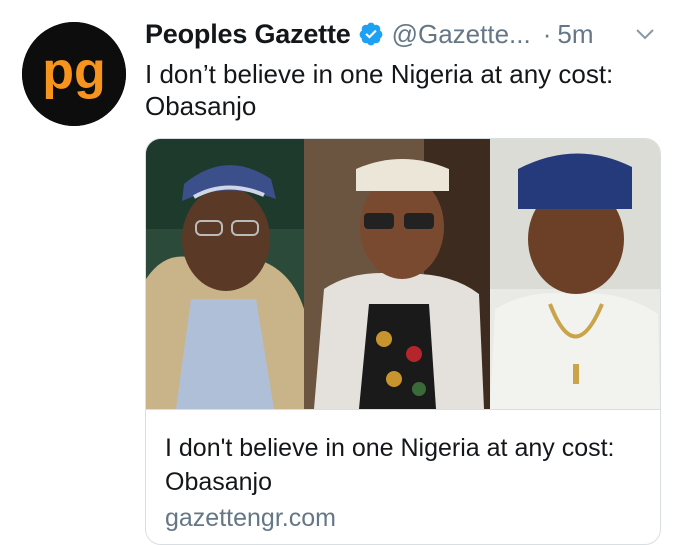 The image size is (683, 545). I want to click on photo-right, so click(575, 274).